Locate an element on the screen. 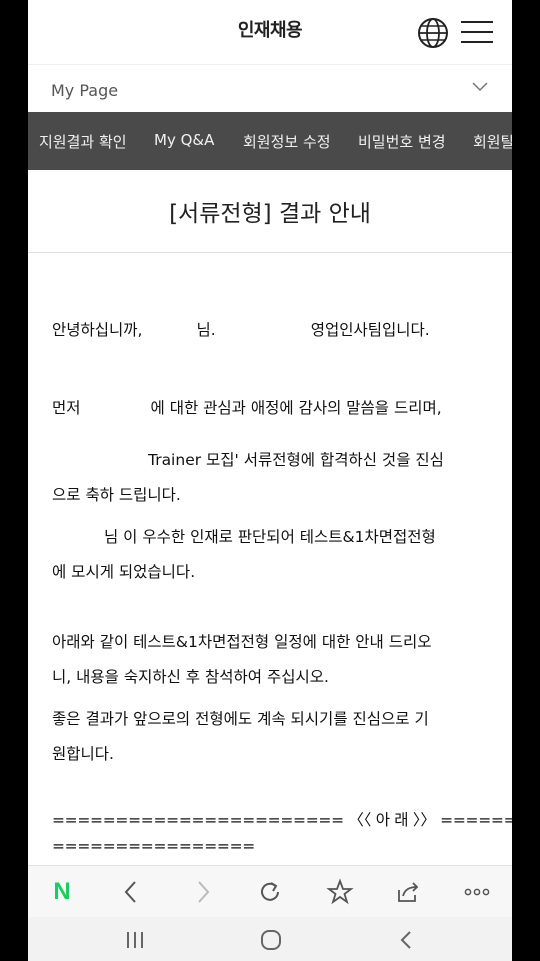  bookmark-star-icon is located at coordinates (340, 892).